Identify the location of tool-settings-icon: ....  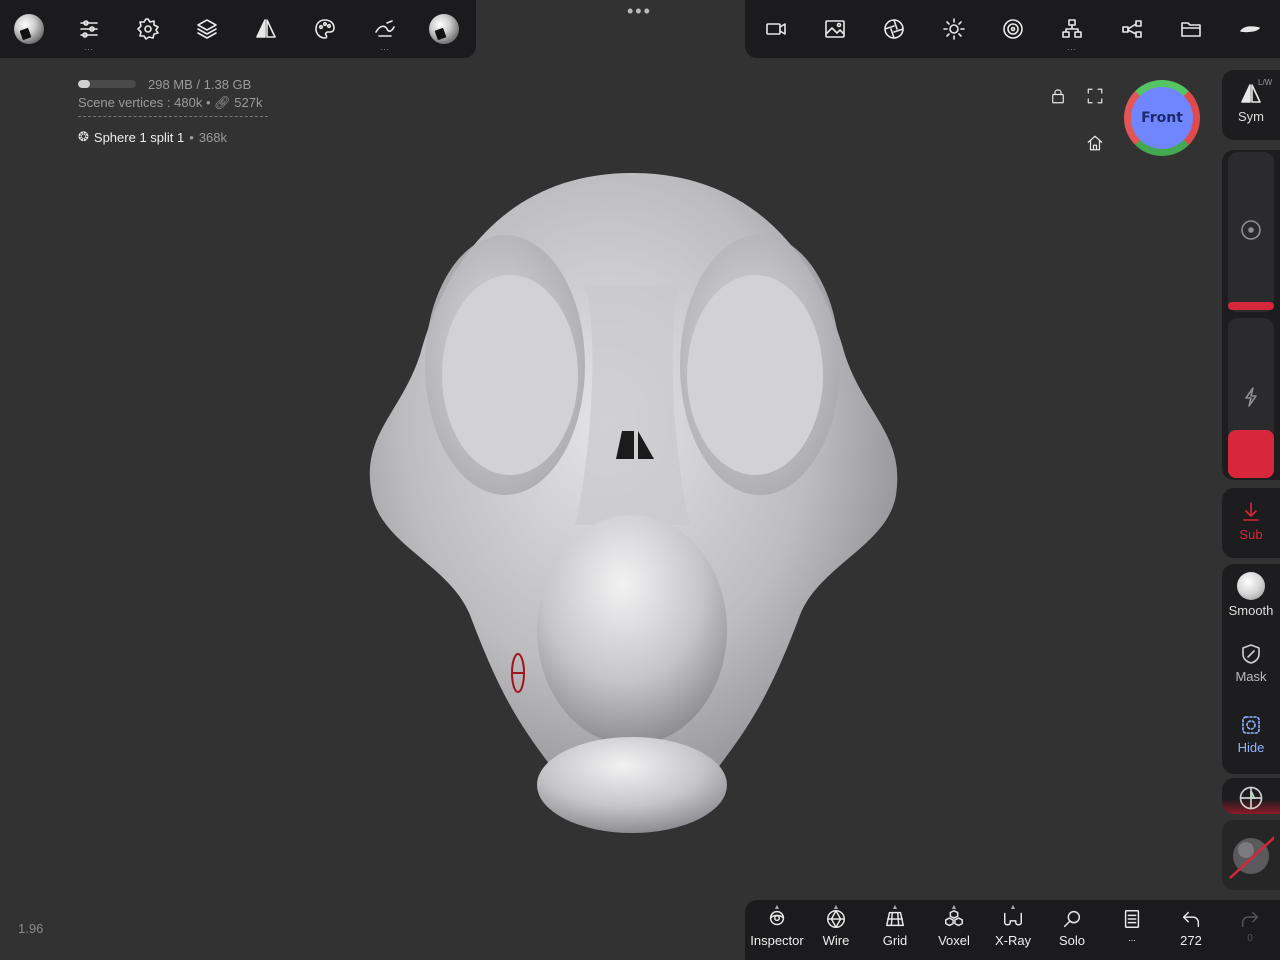
(89, 31).